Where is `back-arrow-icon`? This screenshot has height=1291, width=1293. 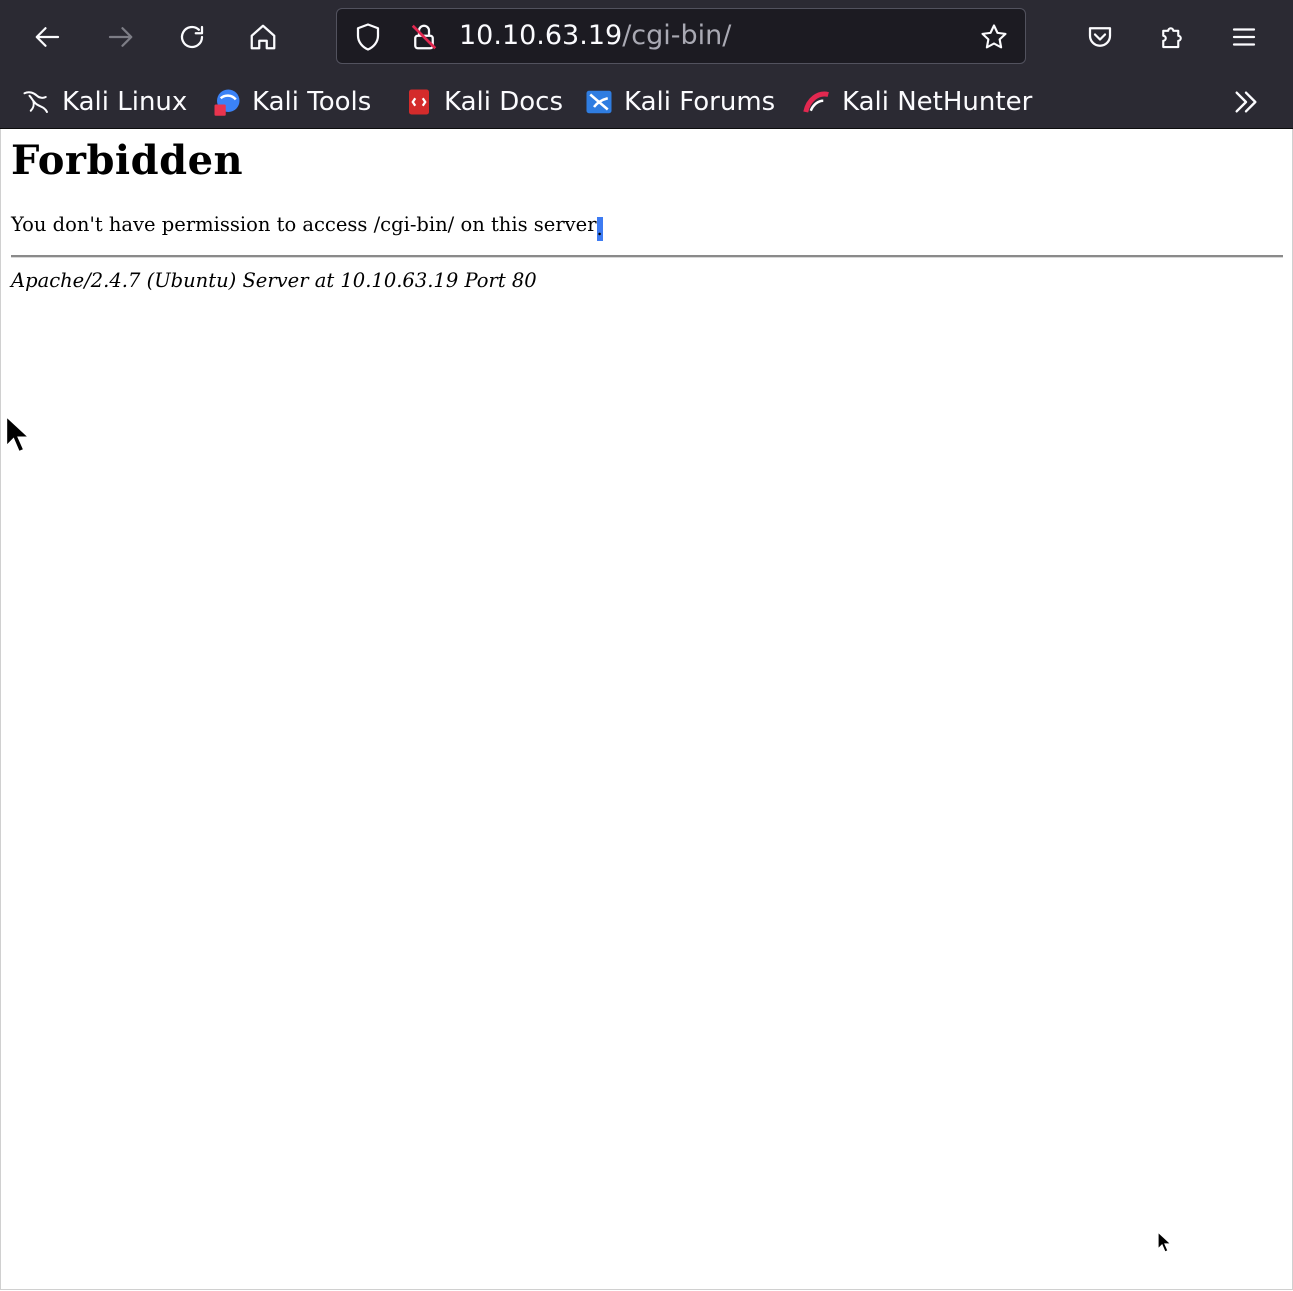 back-arrow-icon is located at coordinates (47, 37).